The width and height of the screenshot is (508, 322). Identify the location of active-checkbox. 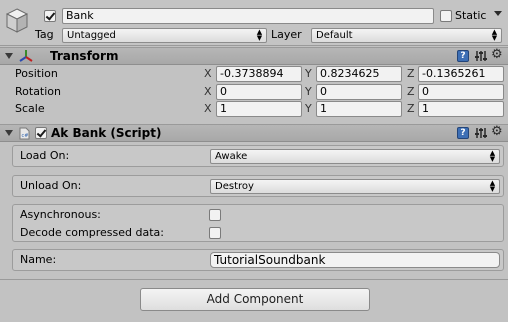
(50, 16).